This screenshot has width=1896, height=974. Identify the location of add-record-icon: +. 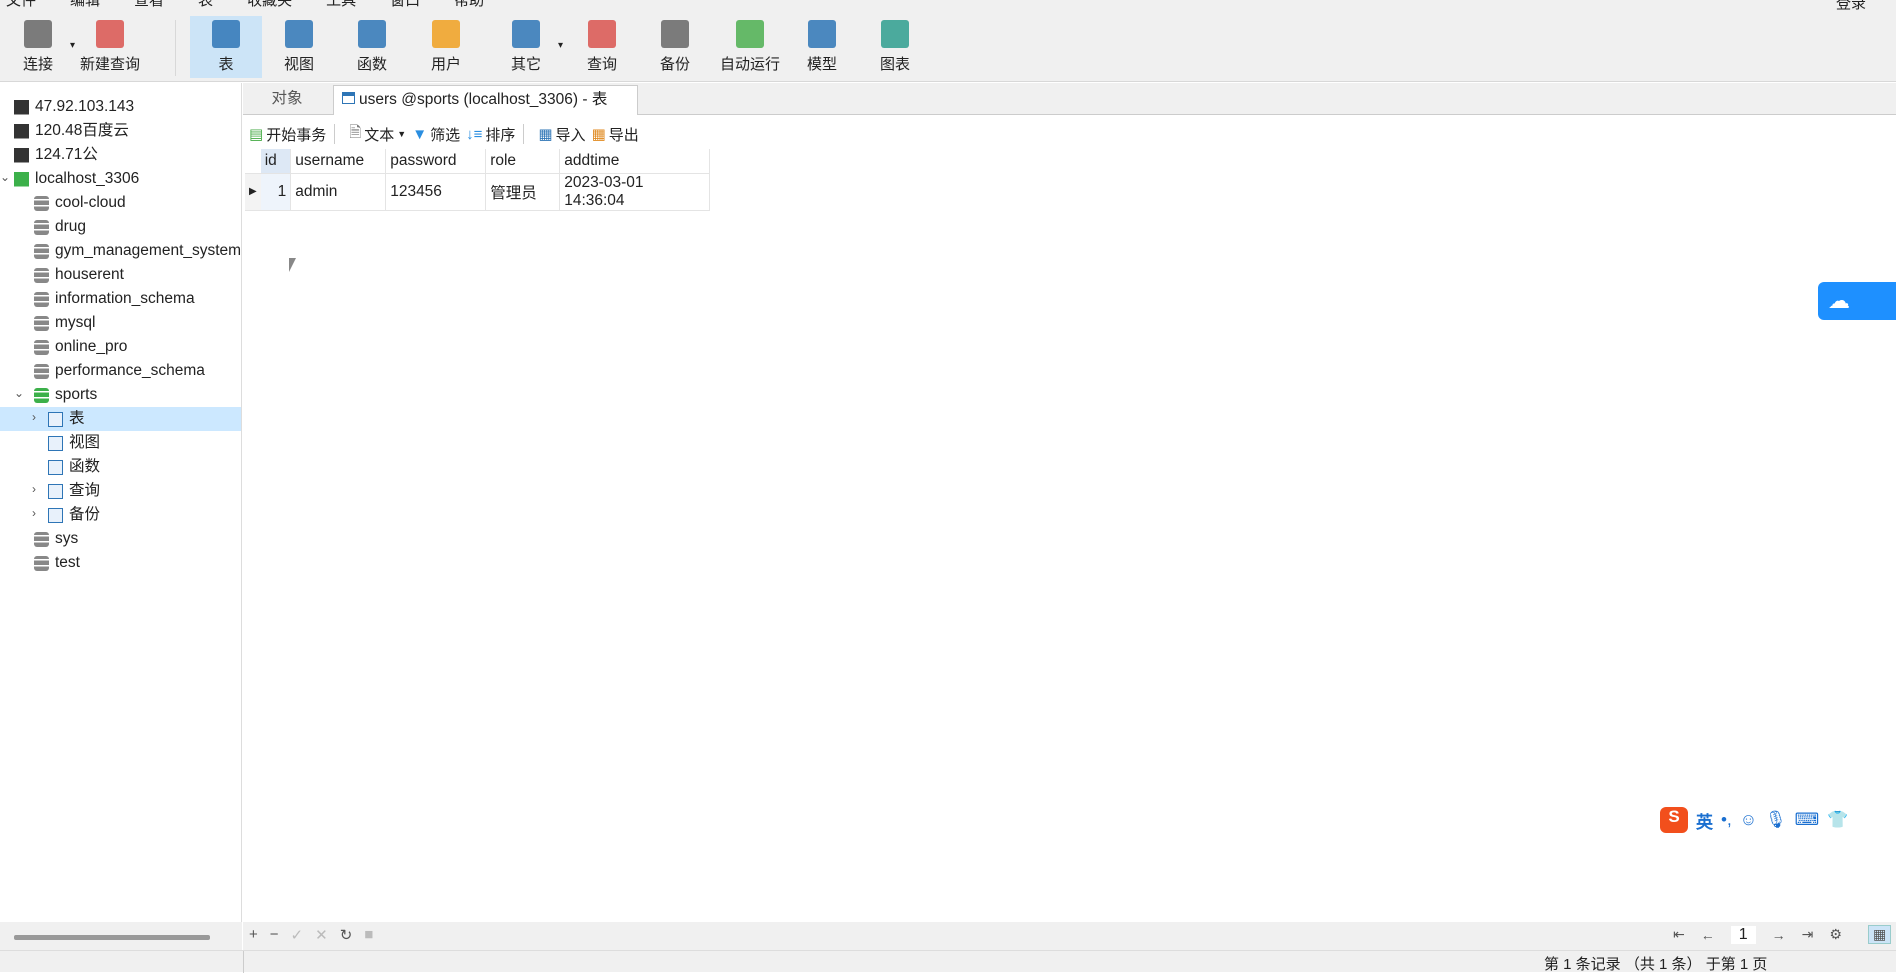
(253, 935).